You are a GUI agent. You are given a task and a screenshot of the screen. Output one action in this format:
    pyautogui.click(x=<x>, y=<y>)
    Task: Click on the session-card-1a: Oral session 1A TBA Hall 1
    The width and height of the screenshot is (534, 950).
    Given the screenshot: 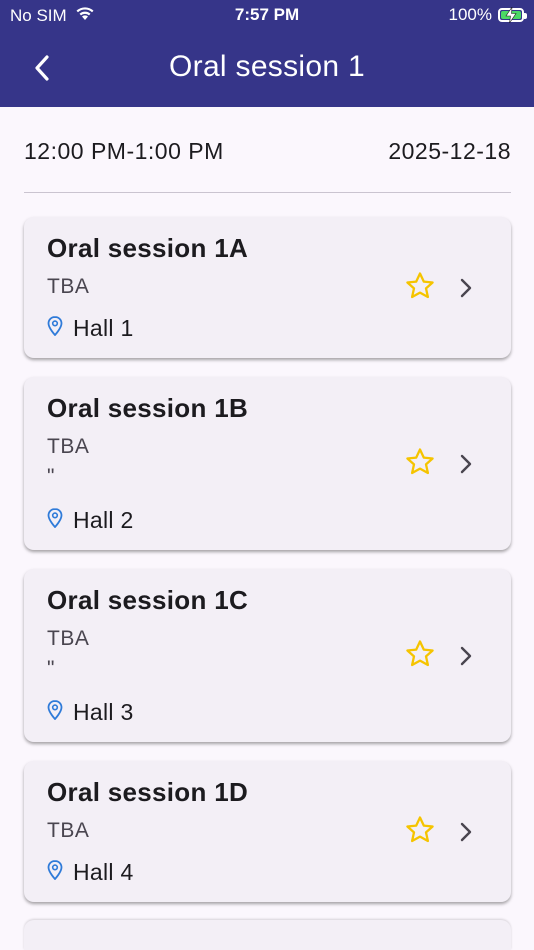 What is the action you would take?
    pyautogui.click(x=267, y=287)
    